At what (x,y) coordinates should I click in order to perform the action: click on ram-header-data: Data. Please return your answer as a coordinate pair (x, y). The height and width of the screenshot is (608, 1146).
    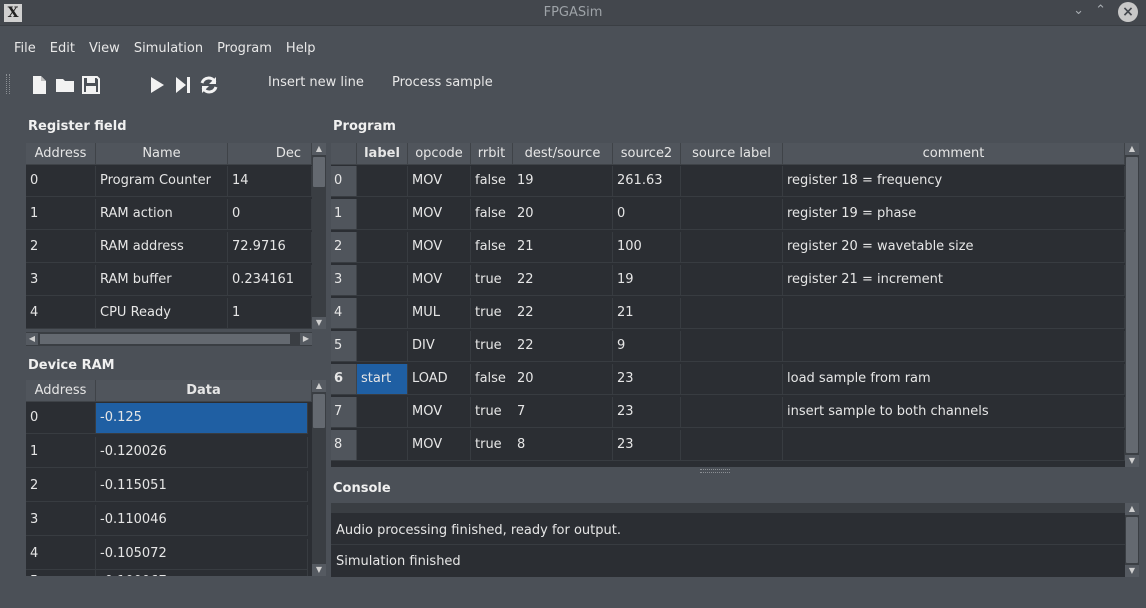
    Looking at the image, I should click on (204, 391).